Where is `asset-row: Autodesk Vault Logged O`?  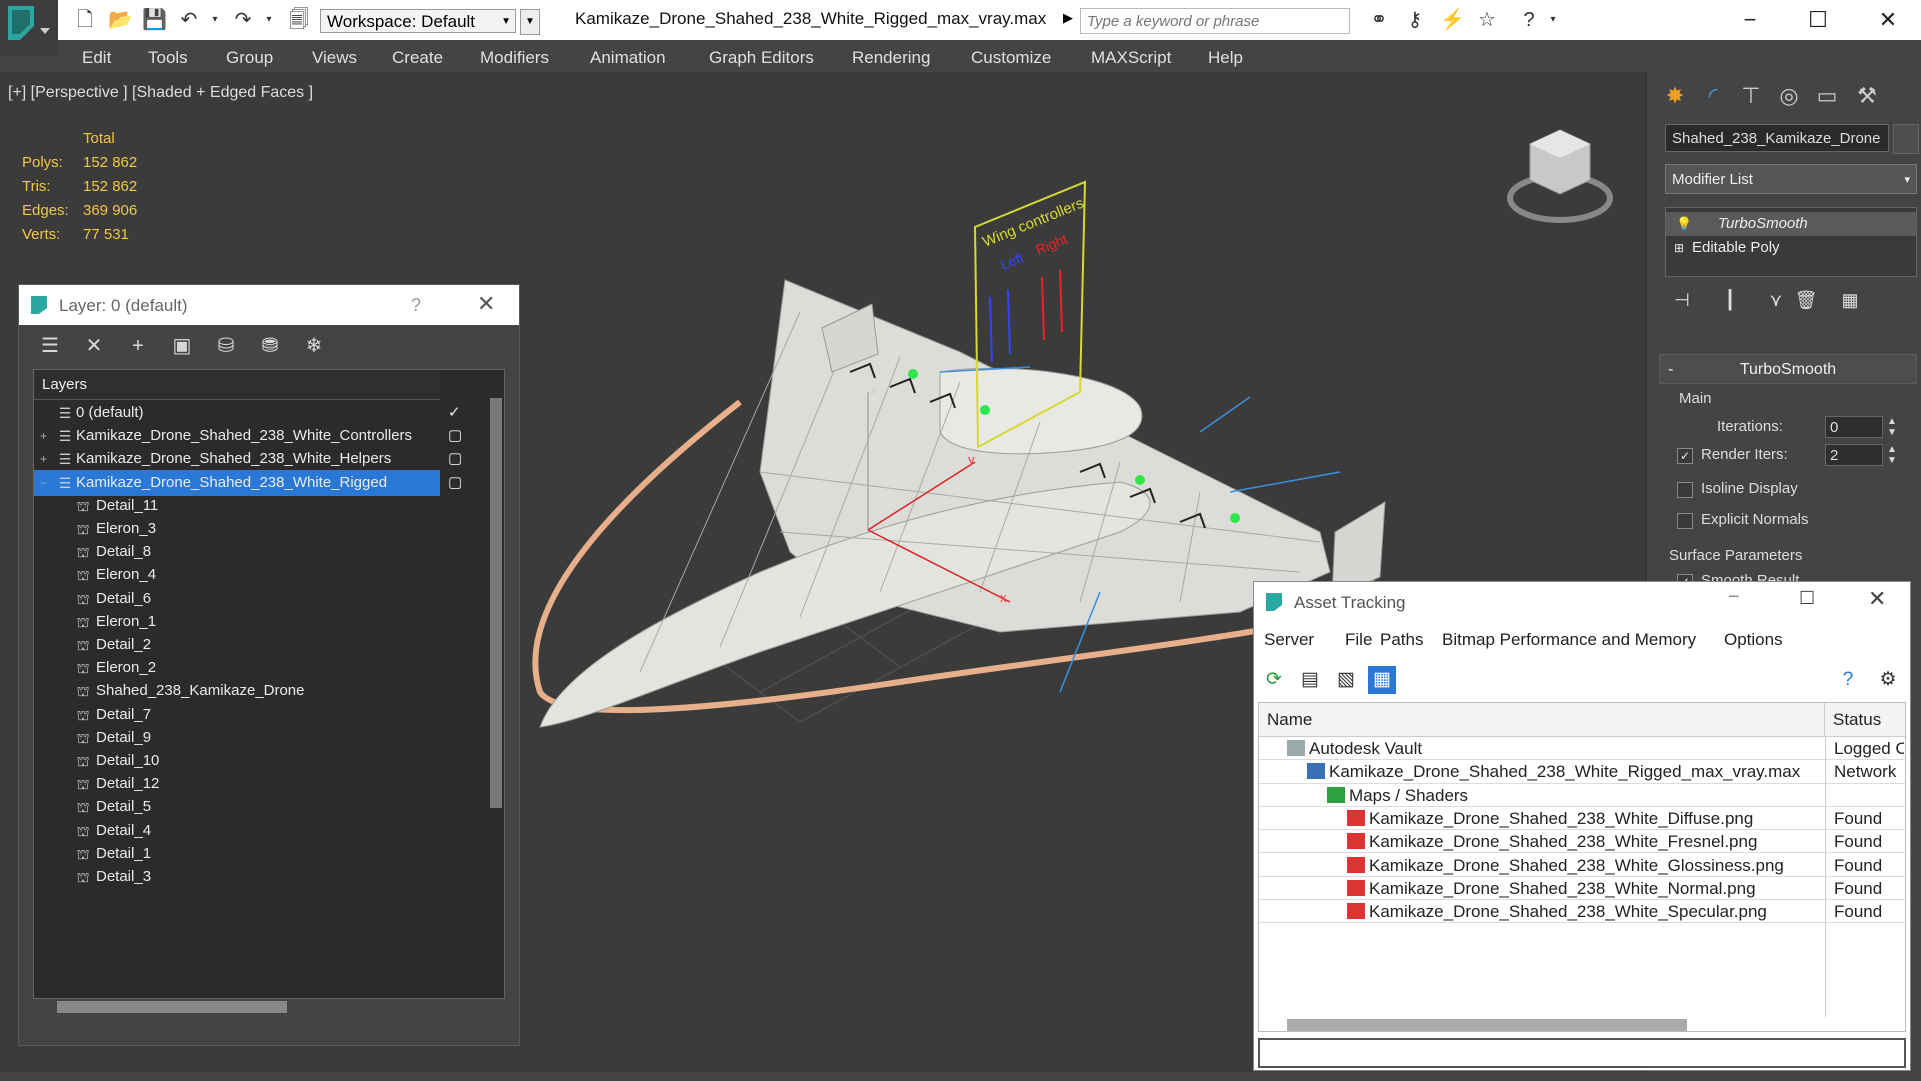 asset-row: Autodesk Vault Logged O is located at coordinates (1582, 749).